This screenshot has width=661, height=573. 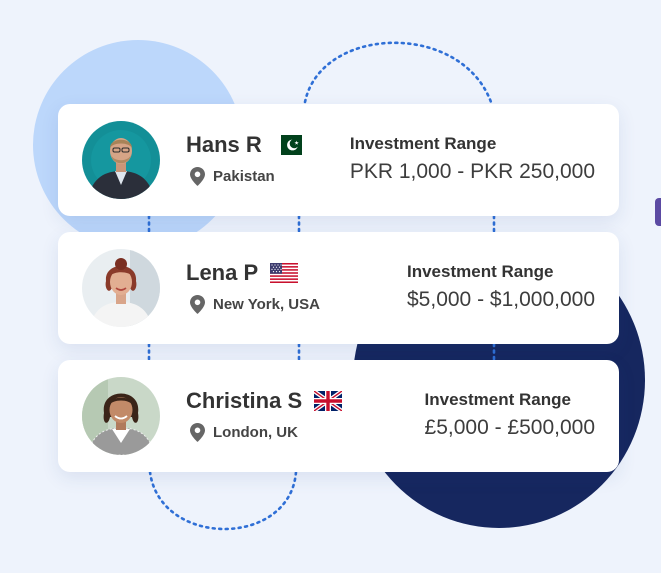 I want to click on uk-flag-icon, so click(x=328, y=401).